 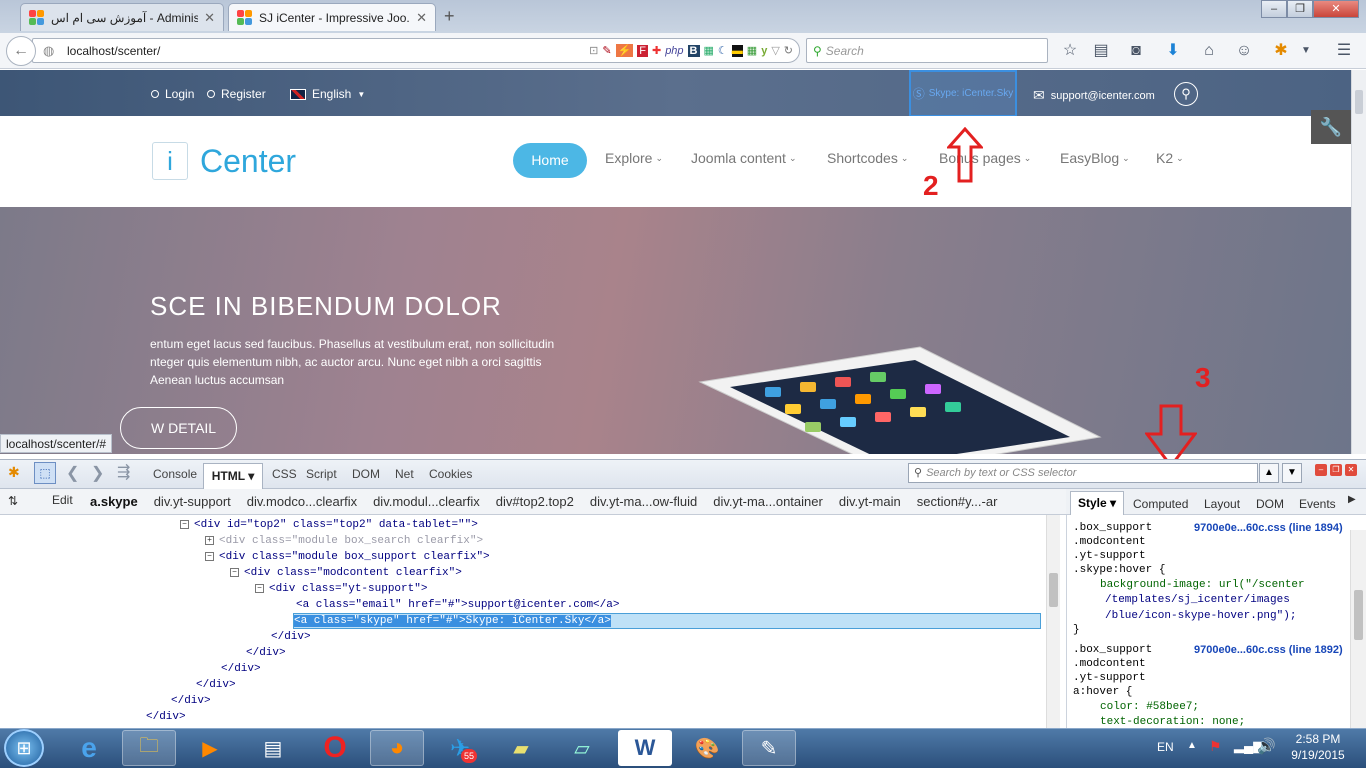 I want to click on menu-explore: Explore ⌄, so click(x=634, y=158).